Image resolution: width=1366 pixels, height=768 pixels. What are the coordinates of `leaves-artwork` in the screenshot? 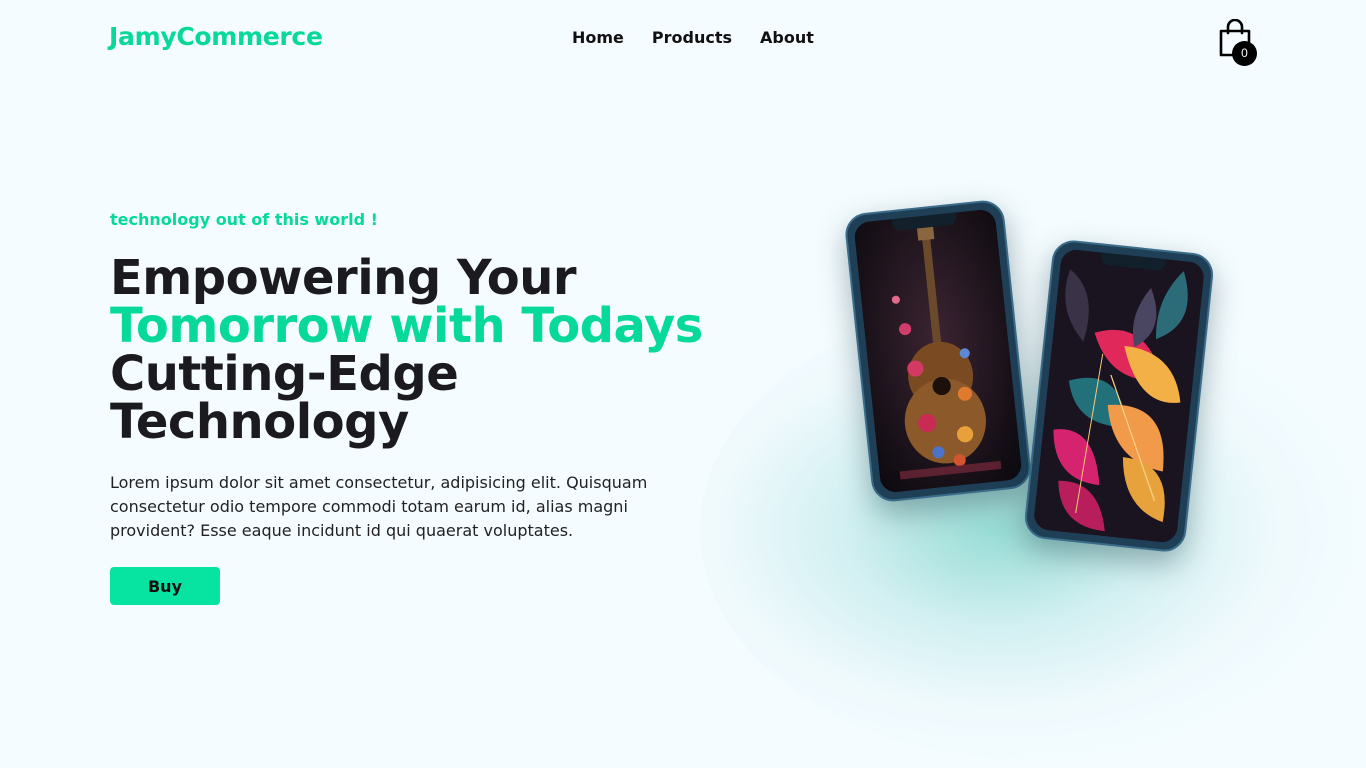 It's located at (1119, 396).